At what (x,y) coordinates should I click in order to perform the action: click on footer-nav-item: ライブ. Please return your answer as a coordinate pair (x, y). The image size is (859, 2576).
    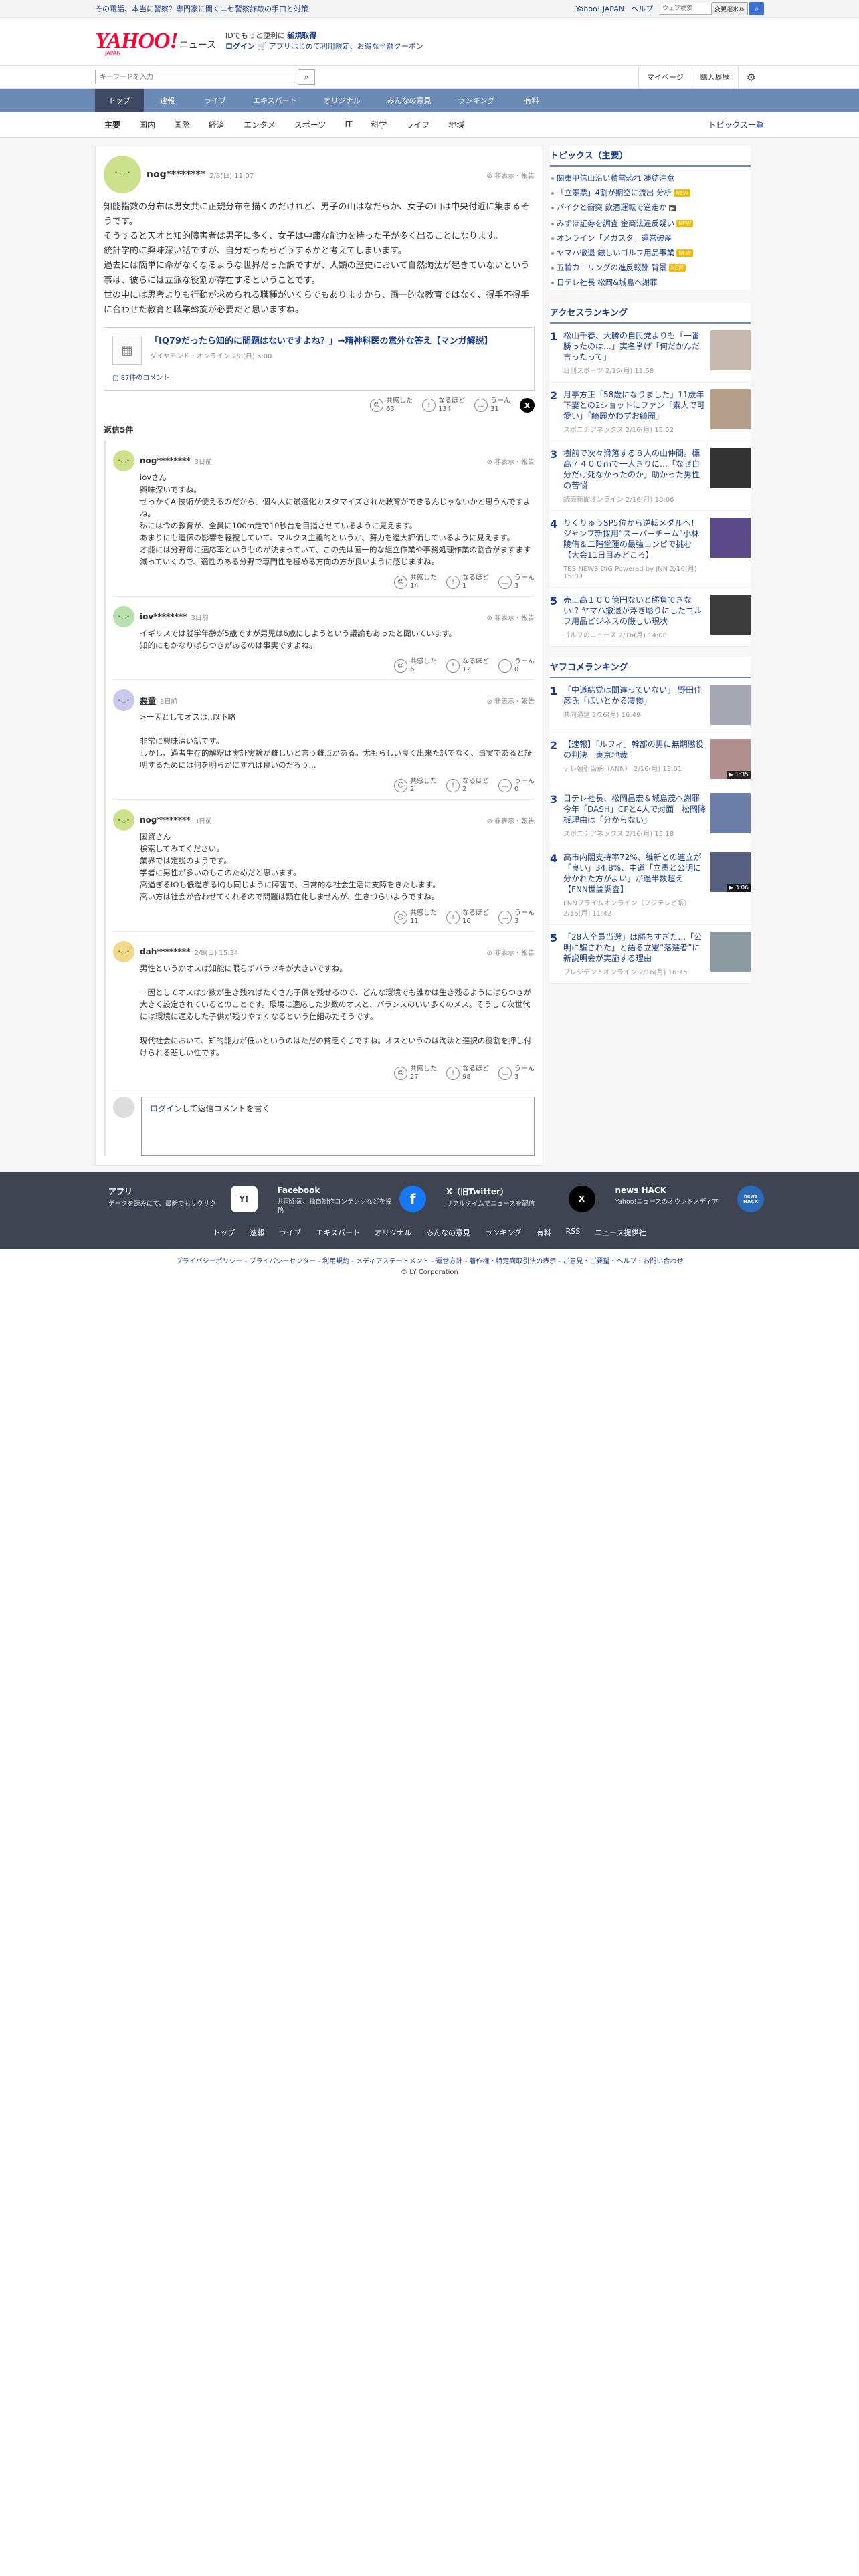
    Looking at the image, I should click on (290, 1232).